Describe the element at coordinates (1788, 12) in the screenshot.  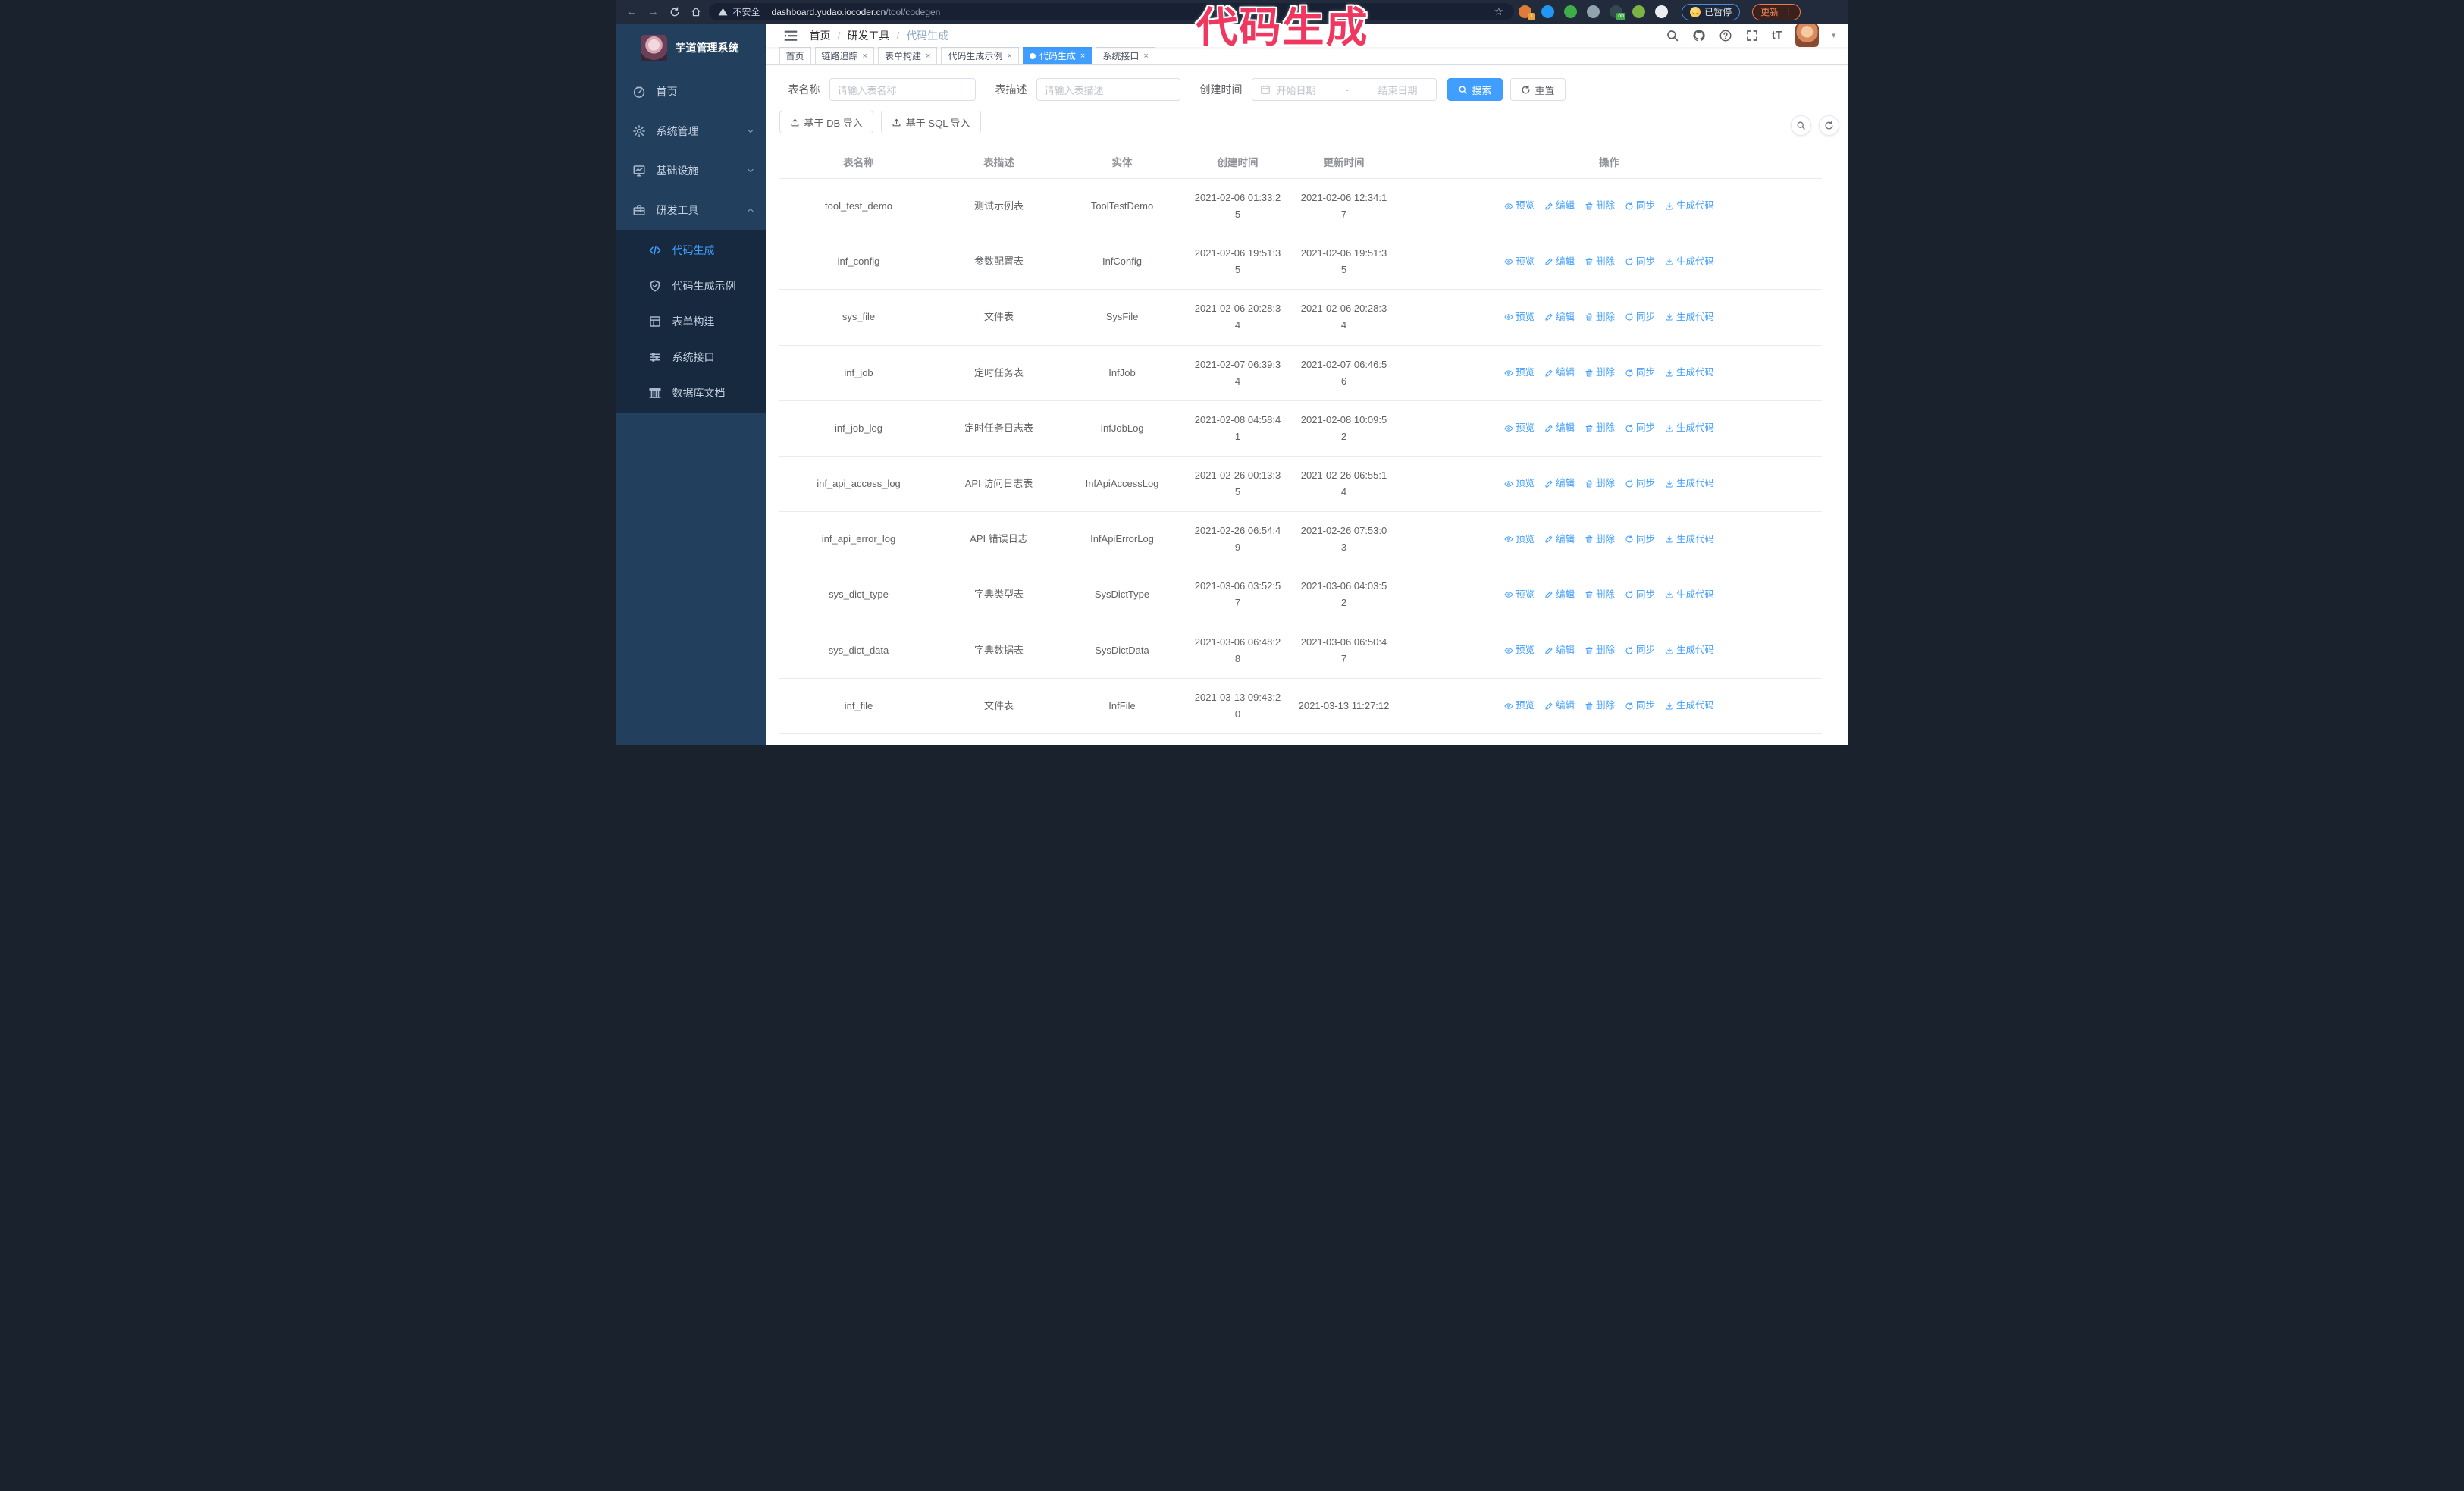
I see `chrome-menu-dots-icon: ⋮` at that location.